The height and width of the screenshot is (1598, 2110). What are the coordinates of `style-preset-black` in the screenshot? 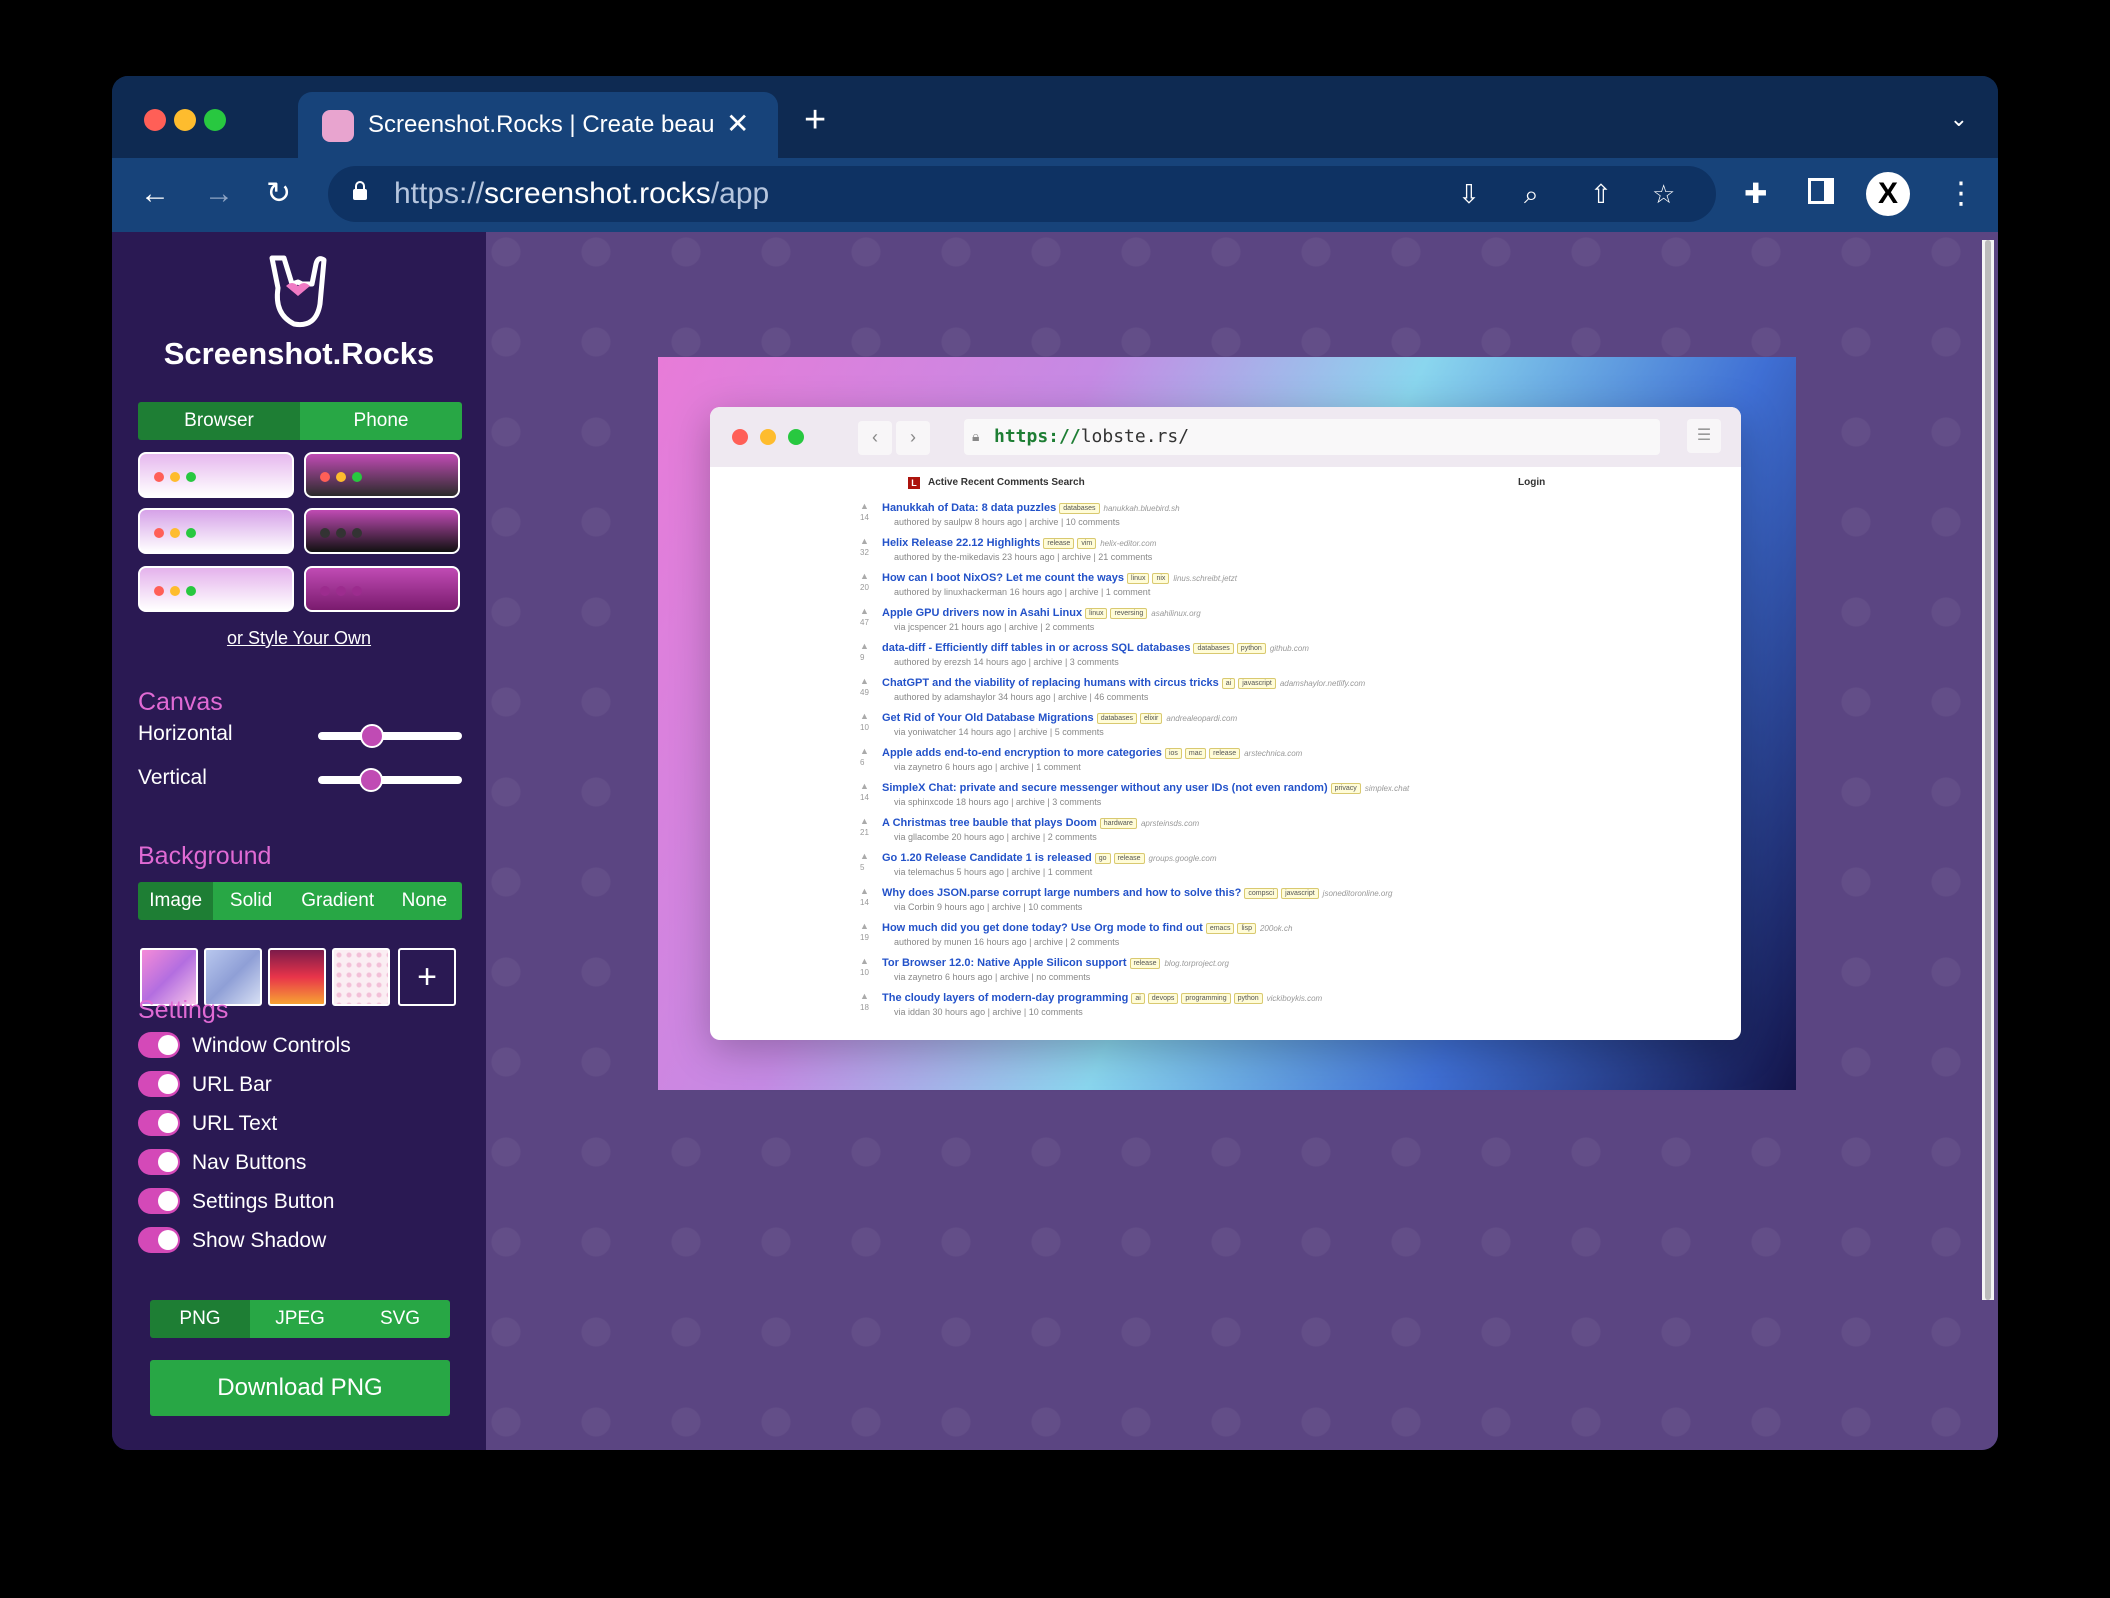 It's located at (382, 531).